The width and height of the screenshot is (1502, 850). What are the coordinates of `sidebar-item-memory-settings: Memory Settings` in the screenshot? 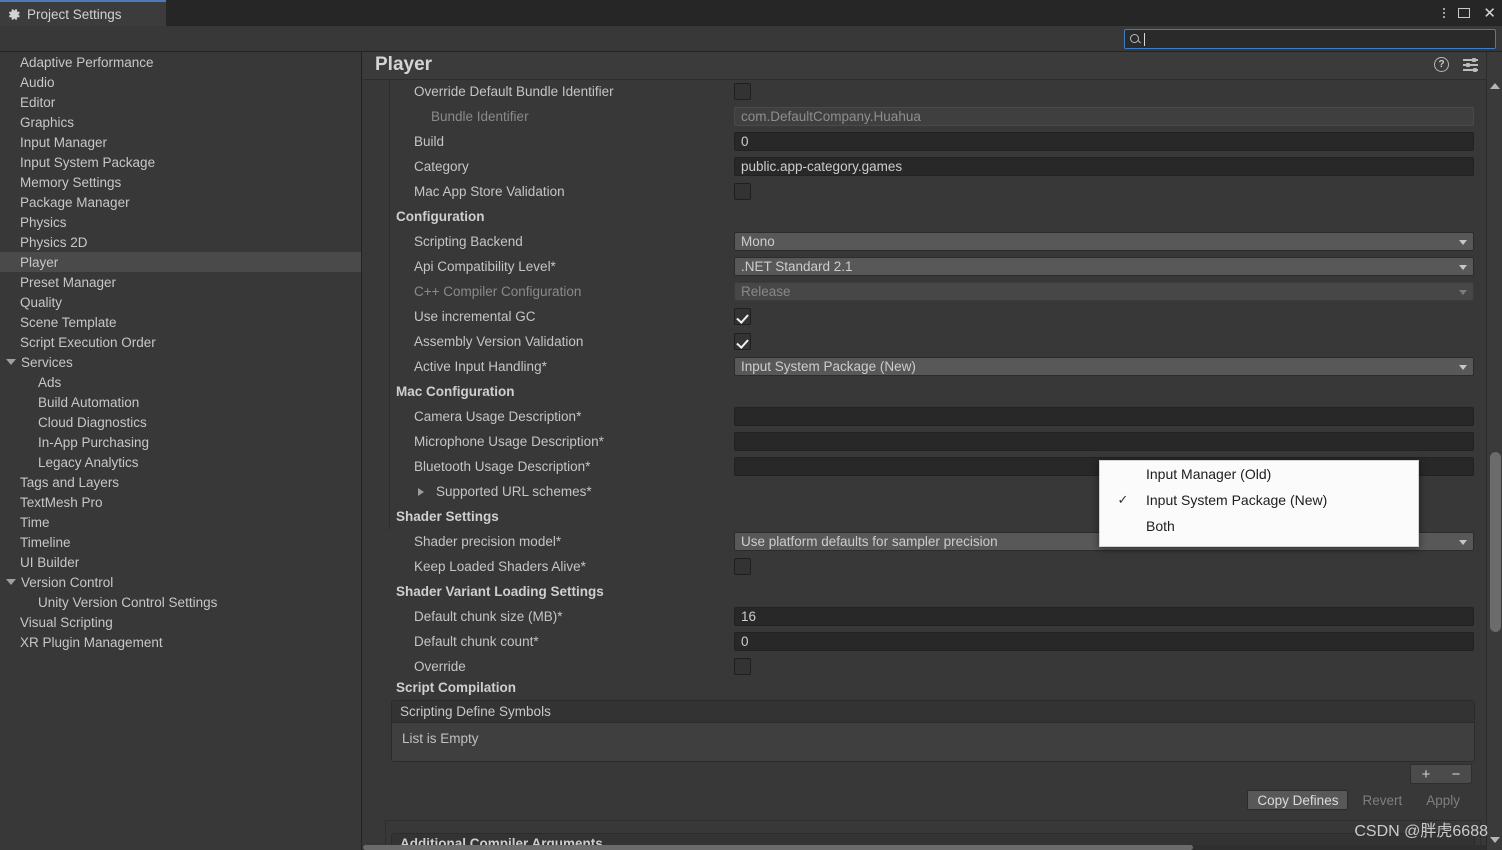 It's located at (180, 182).